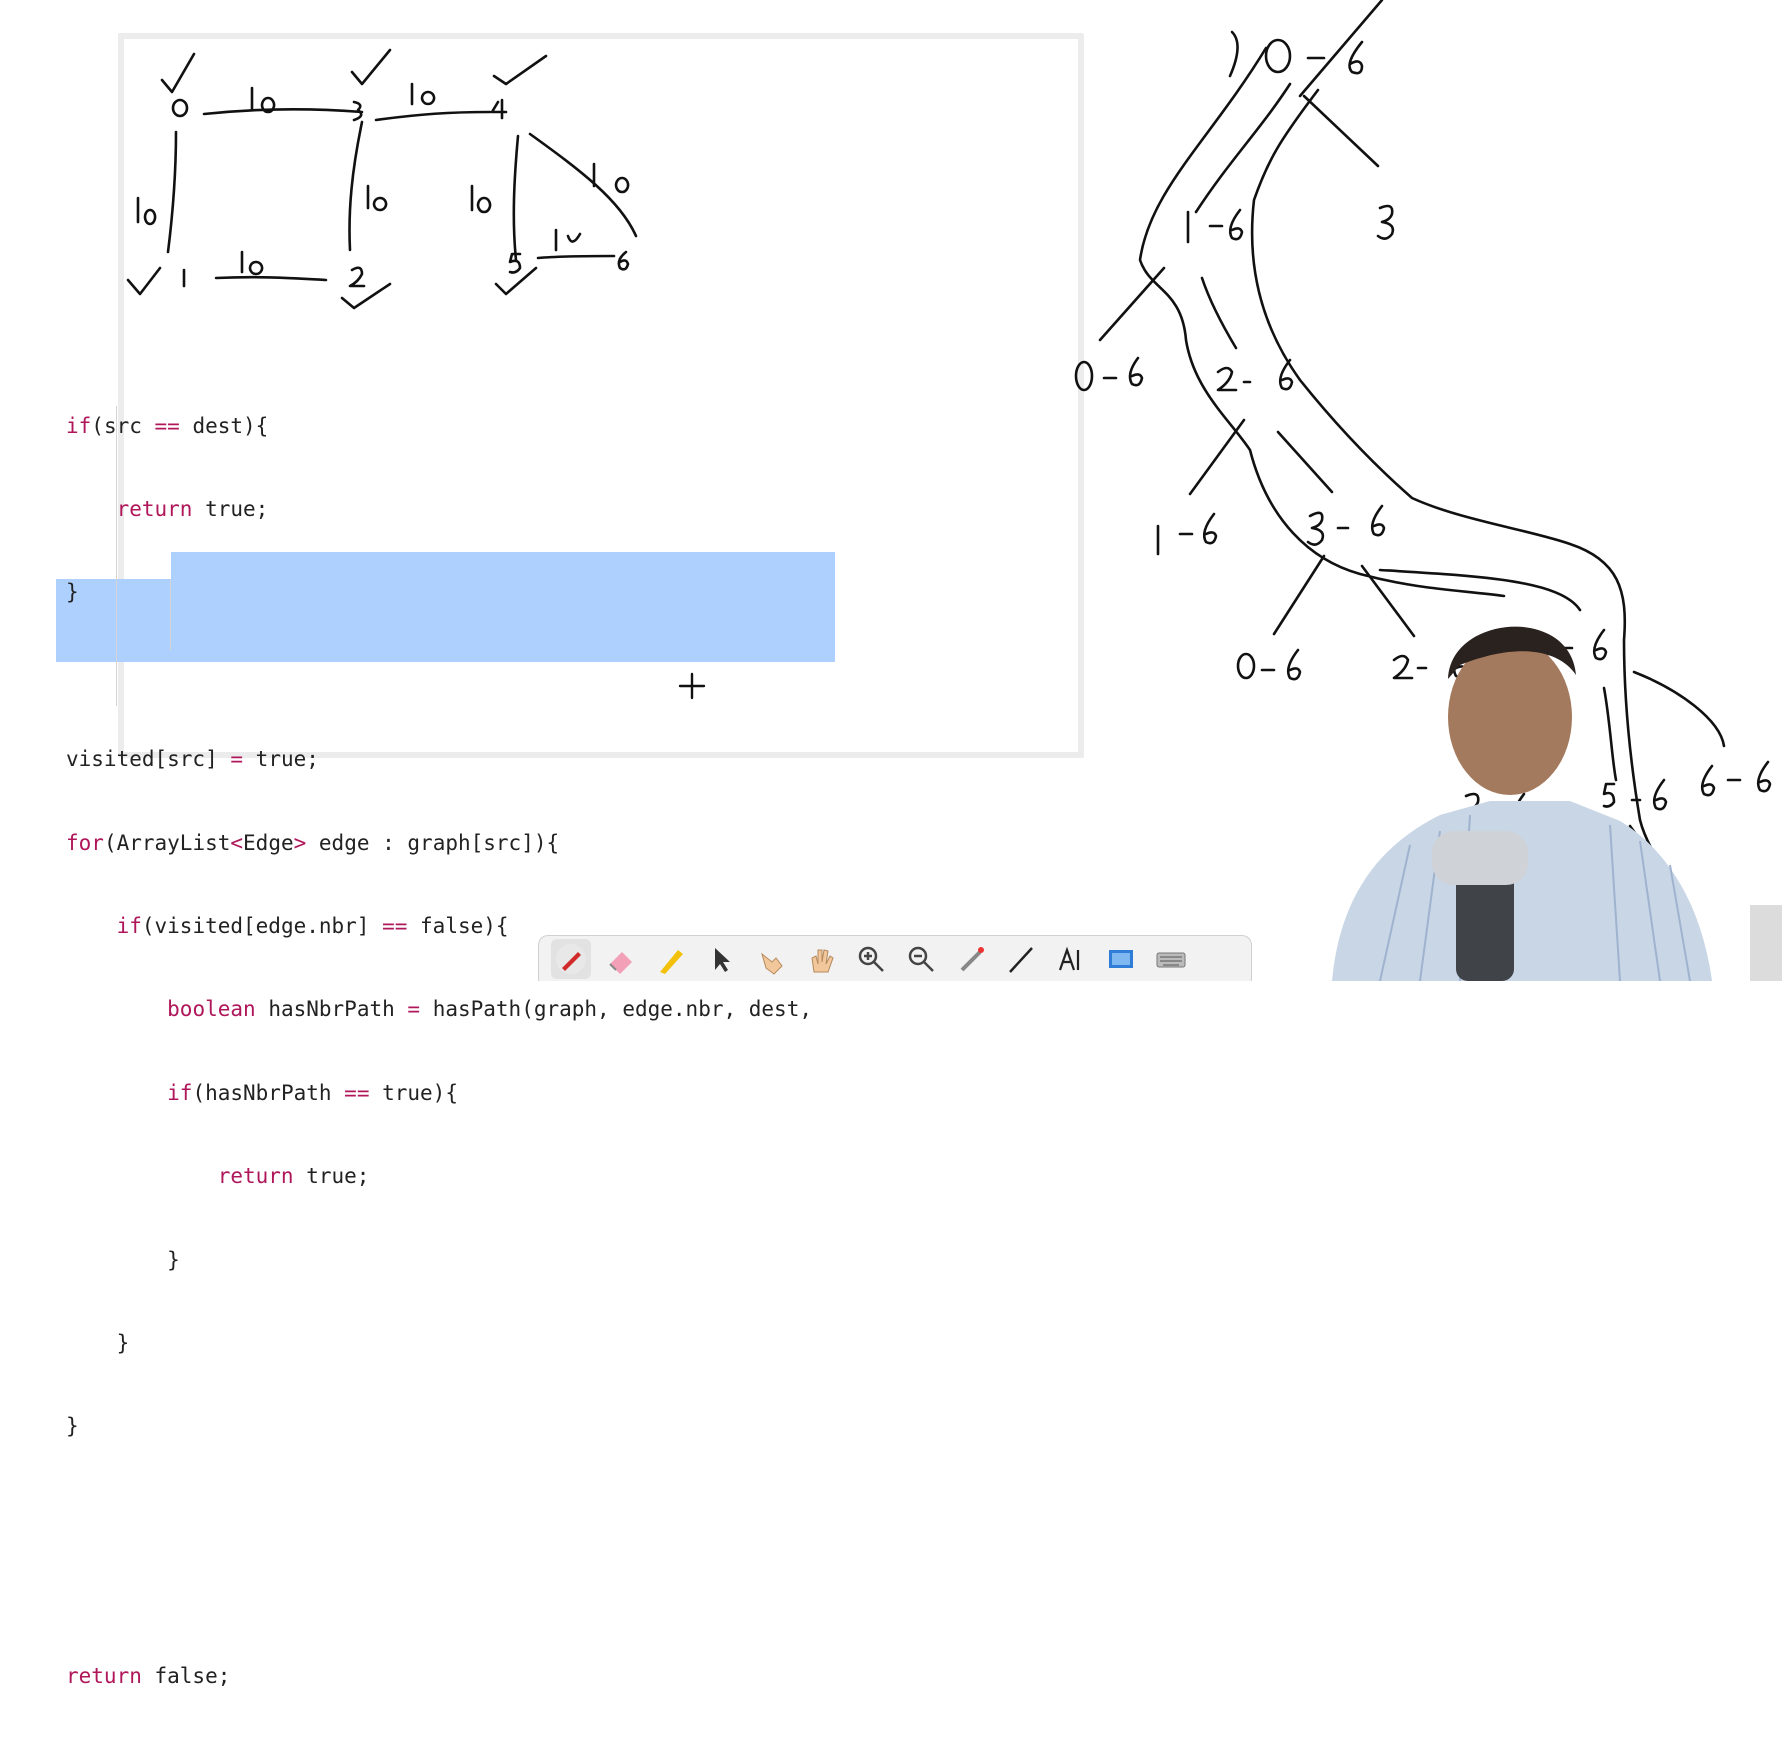 The height and width of the screenshot is (1747, 1782). I want to click on screen-icon, so click(1121, 958).